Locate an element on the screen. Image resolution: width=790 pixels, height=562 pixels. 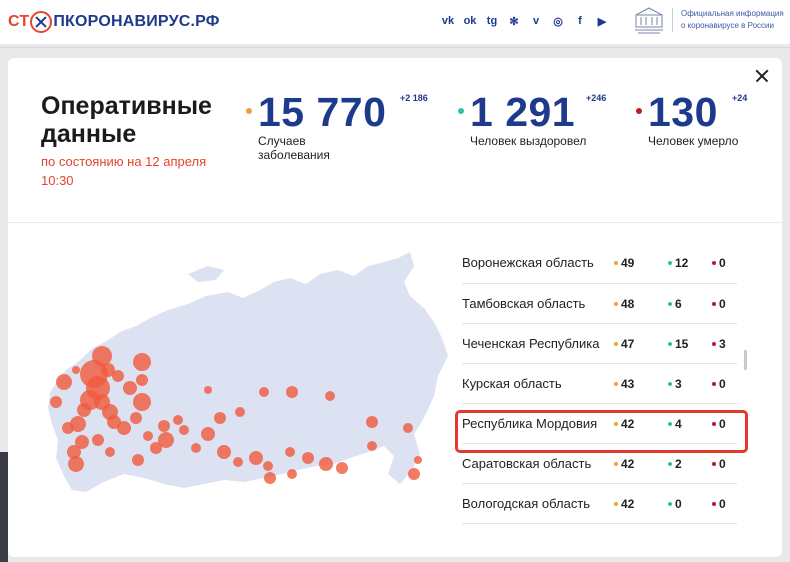
close-icon is located at coordinates (762, 76).